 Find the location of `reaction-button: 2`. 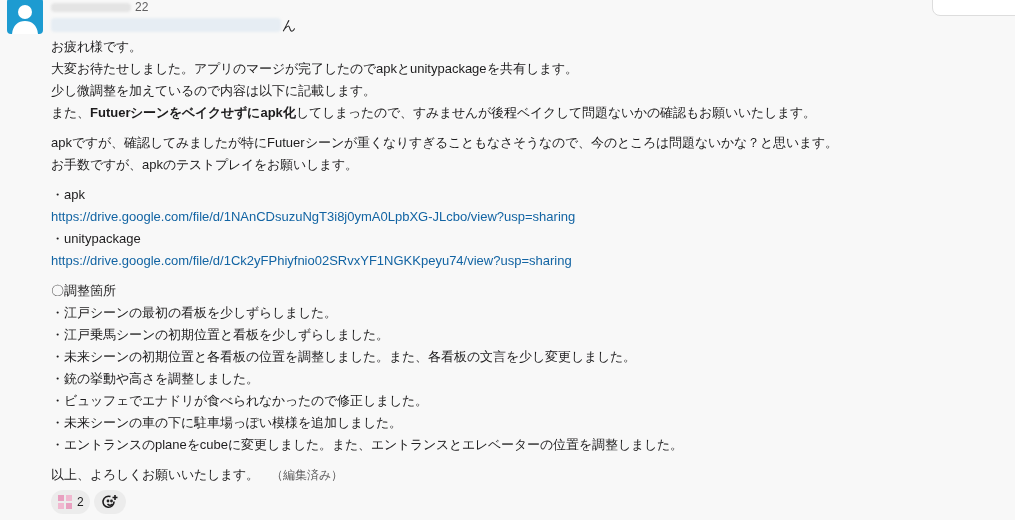

reaction-button: 2 is located at coordinates (70, 502).